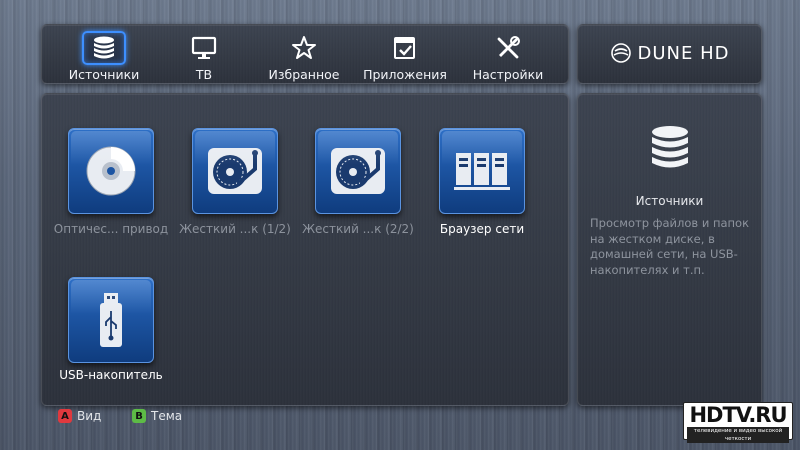 The height and width of the screenshot is (450, 800). What do you see at coordinates (482, 229) in the screenshot?
I see `tile-label: Браузер сети` at bounding box center [482, 229].